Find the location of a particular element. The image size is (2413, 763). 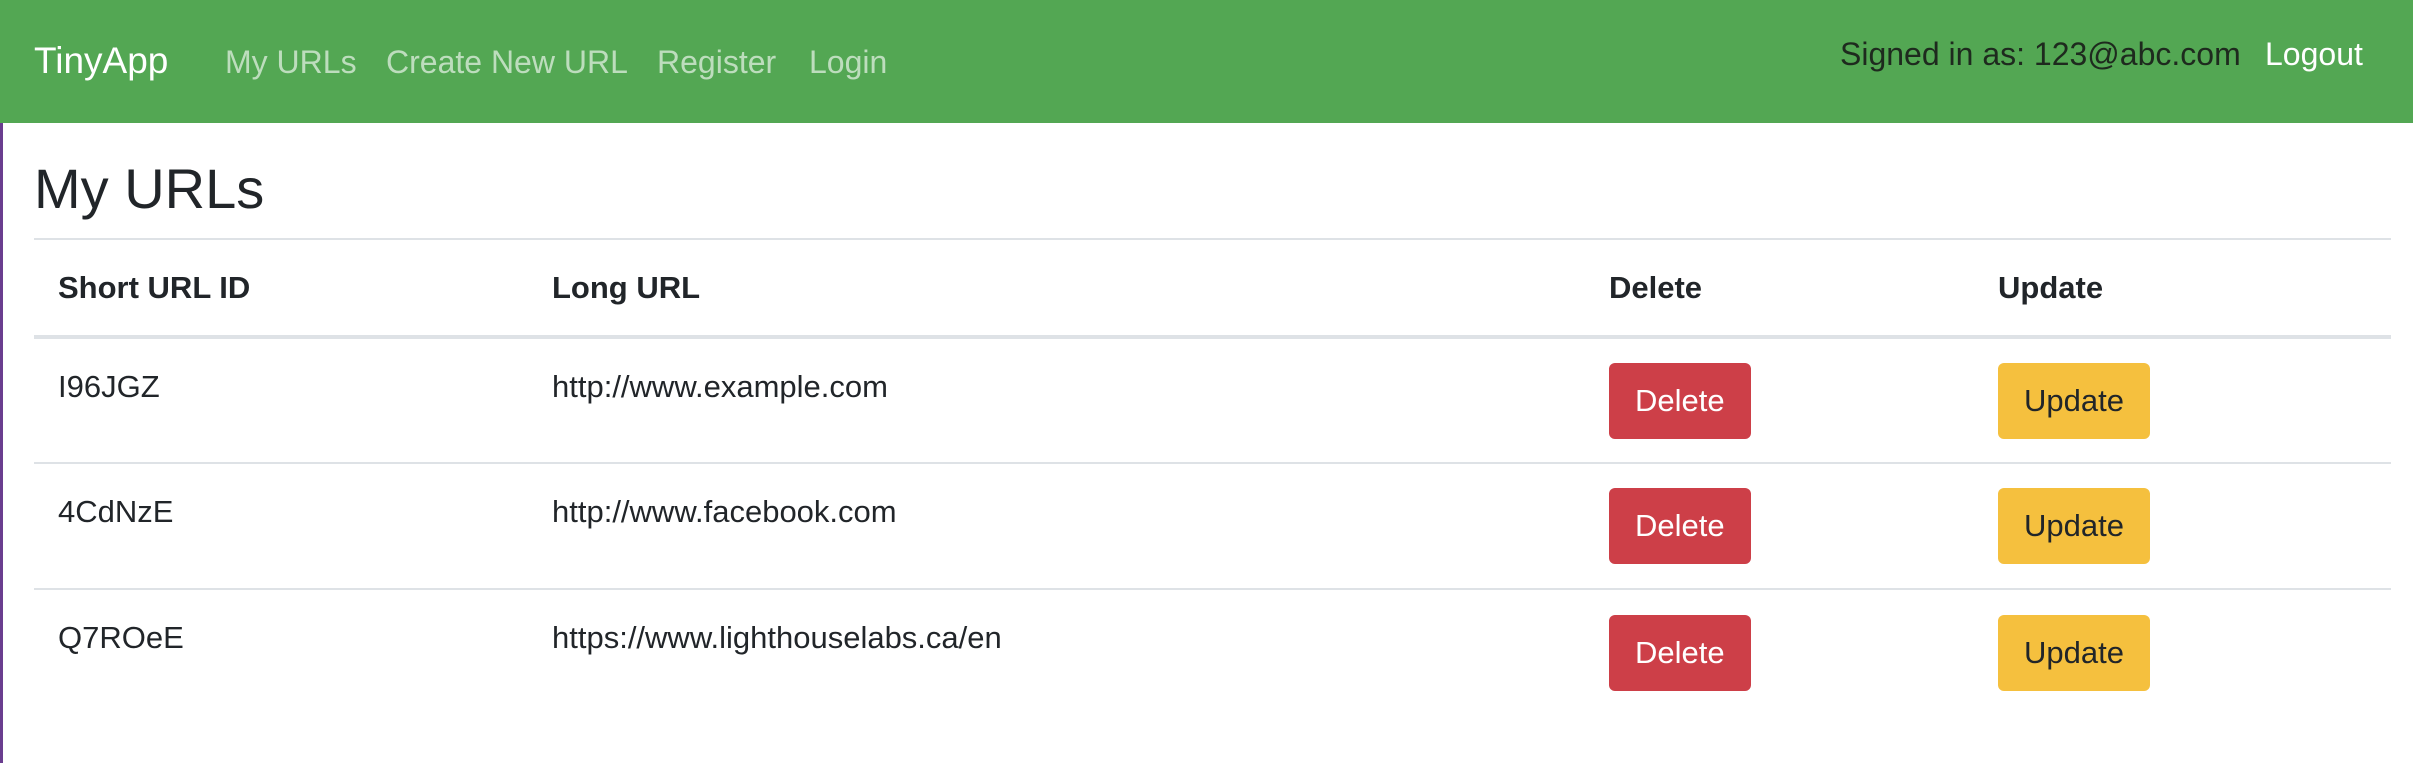

column-header-update: Update is located at coordinates (2051, 287).